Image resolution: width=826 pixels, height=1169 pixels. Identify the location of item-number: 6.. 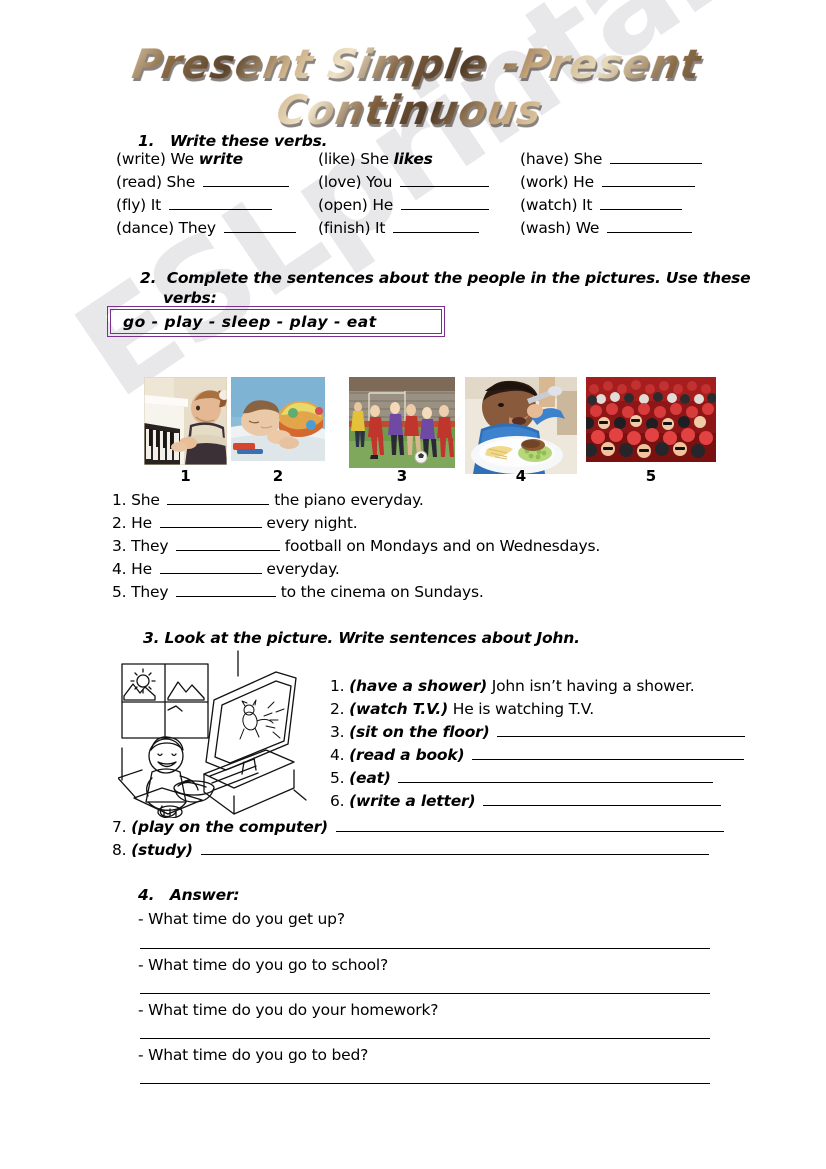
(337, 801).